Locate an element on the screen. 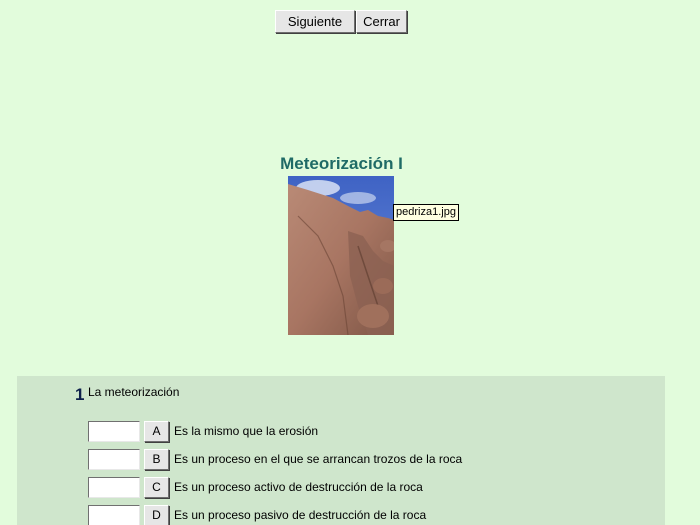 The image size is (700, 525). question-text: La meteorización is located at coordinates (134, 392).